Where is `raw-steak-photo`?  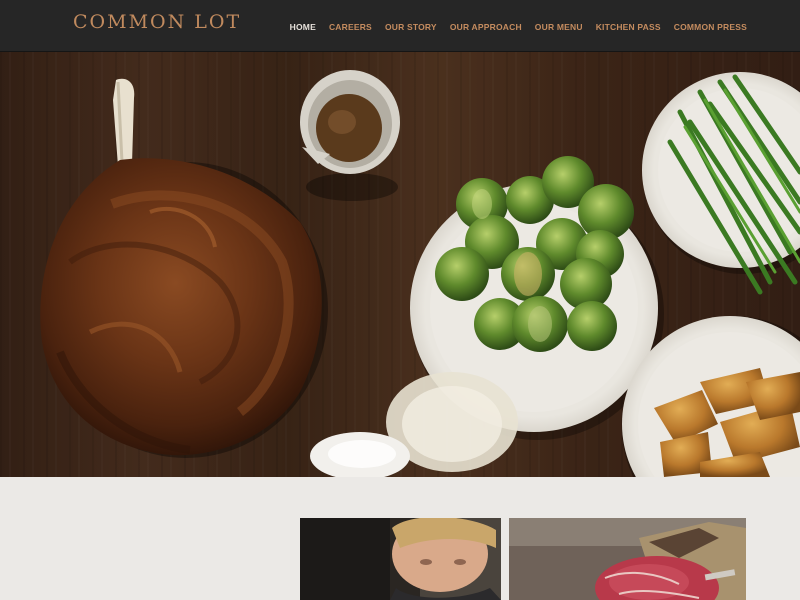
raw-steak-photo is located at coordinates (627, 559).